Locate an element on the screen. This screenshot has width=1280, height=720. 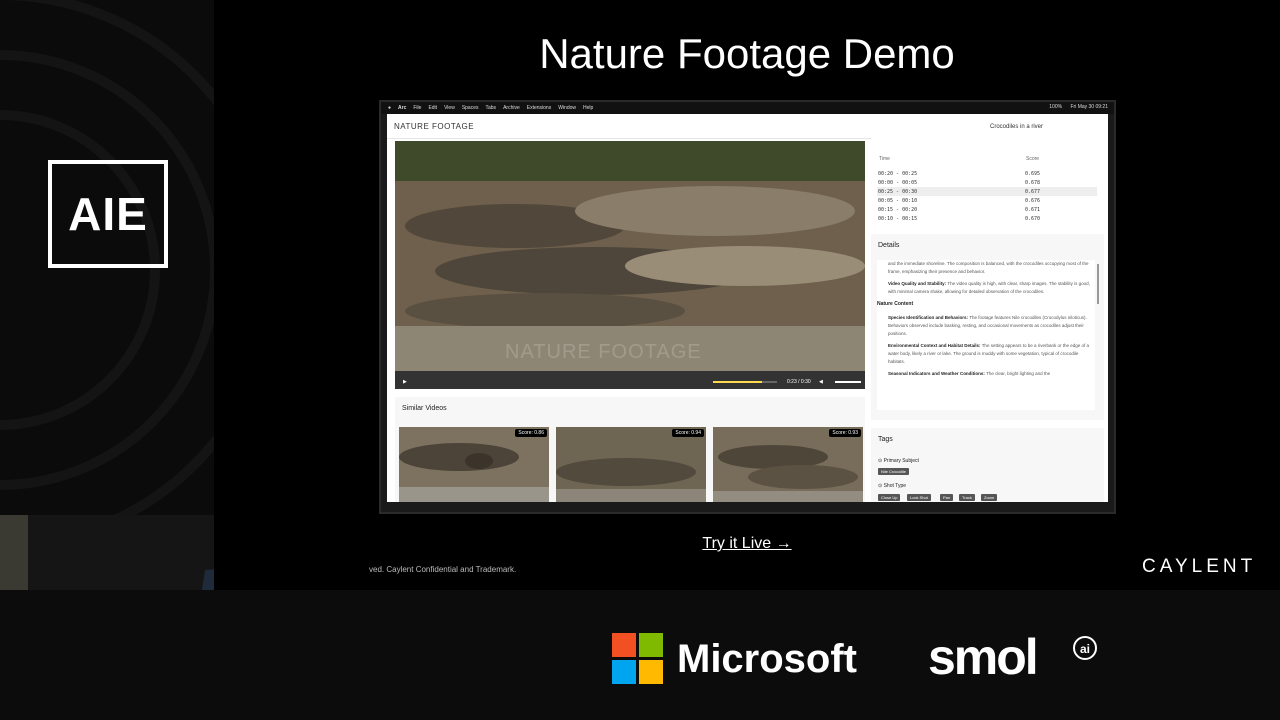
microsoft-wordmark: Microsoft is located at coordinates (767, 659).